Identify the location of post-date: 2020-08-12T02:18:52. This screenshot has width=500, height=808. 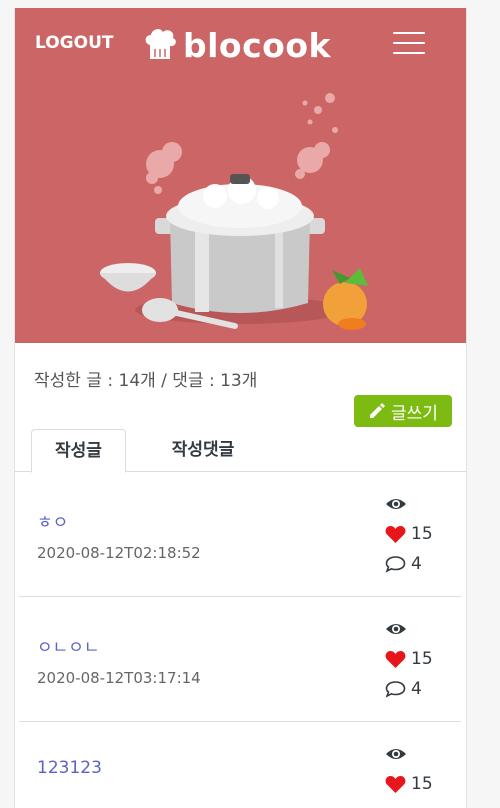
(119, 553).